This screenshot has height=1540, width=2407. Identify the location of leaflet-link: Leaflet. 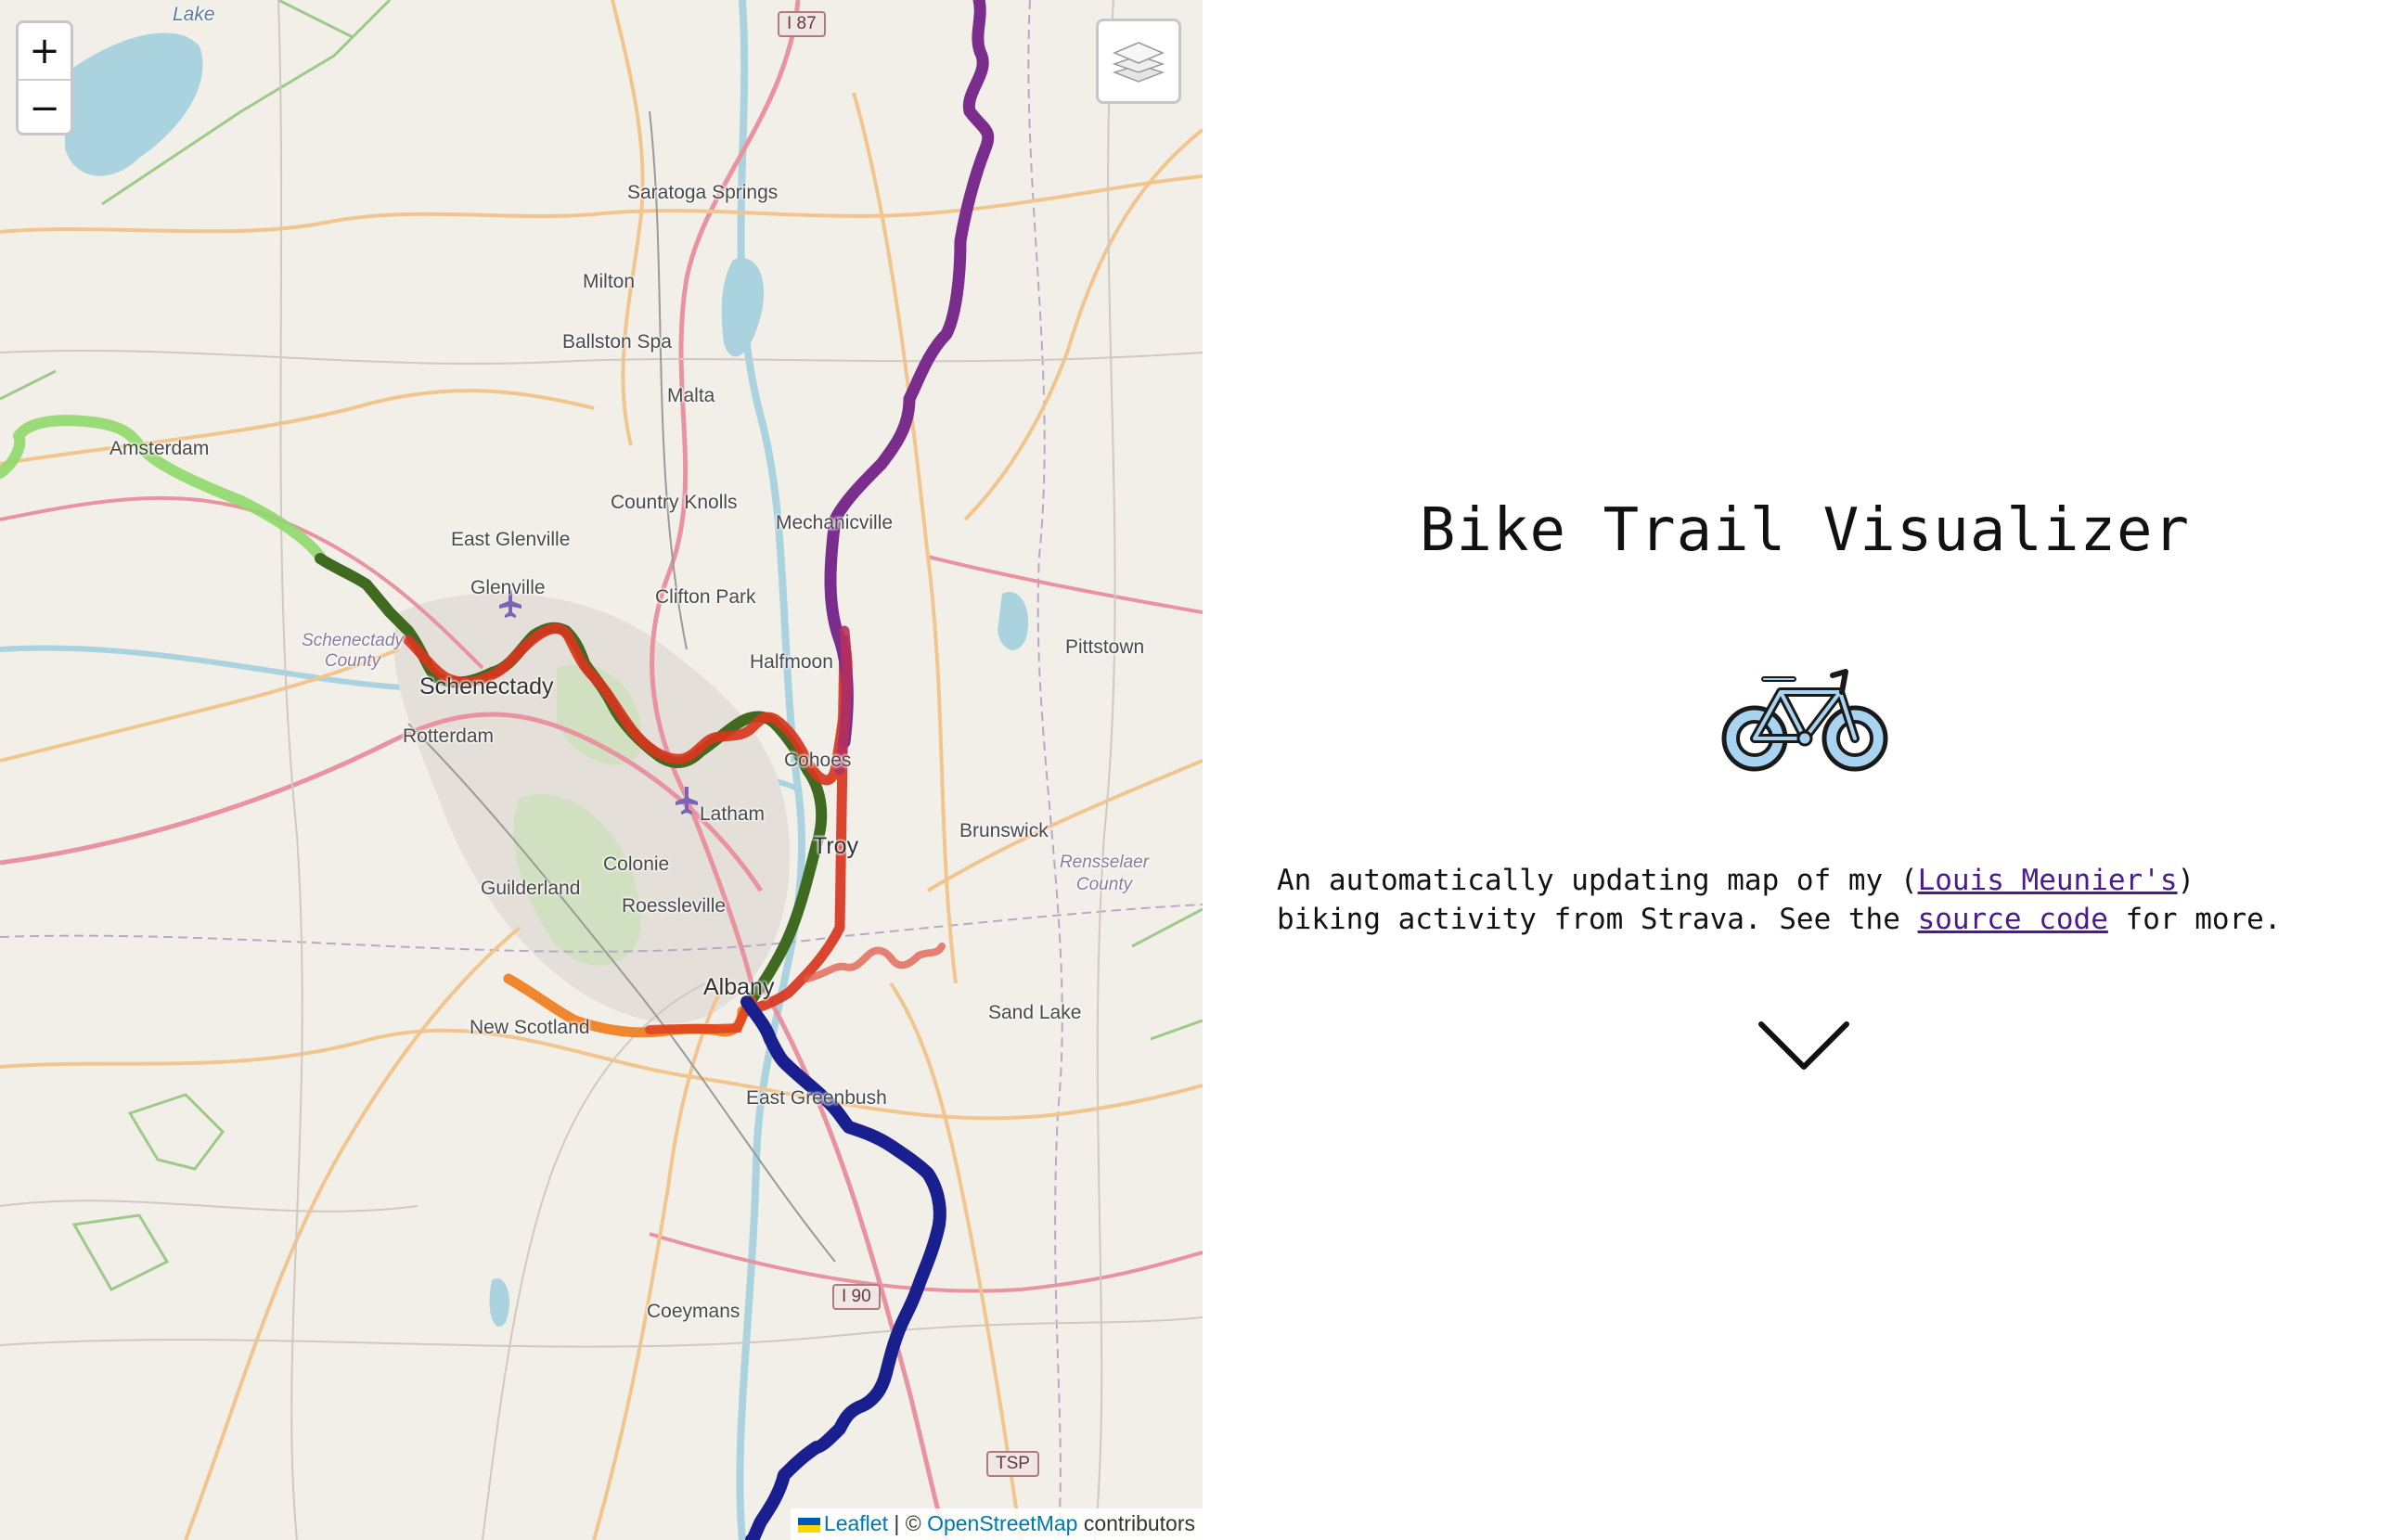
(856, 1523).